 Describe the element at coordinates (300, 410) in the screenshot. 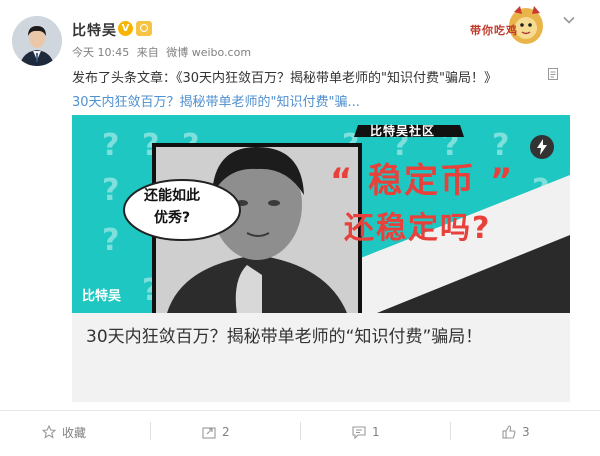

I see `divider` at that location.